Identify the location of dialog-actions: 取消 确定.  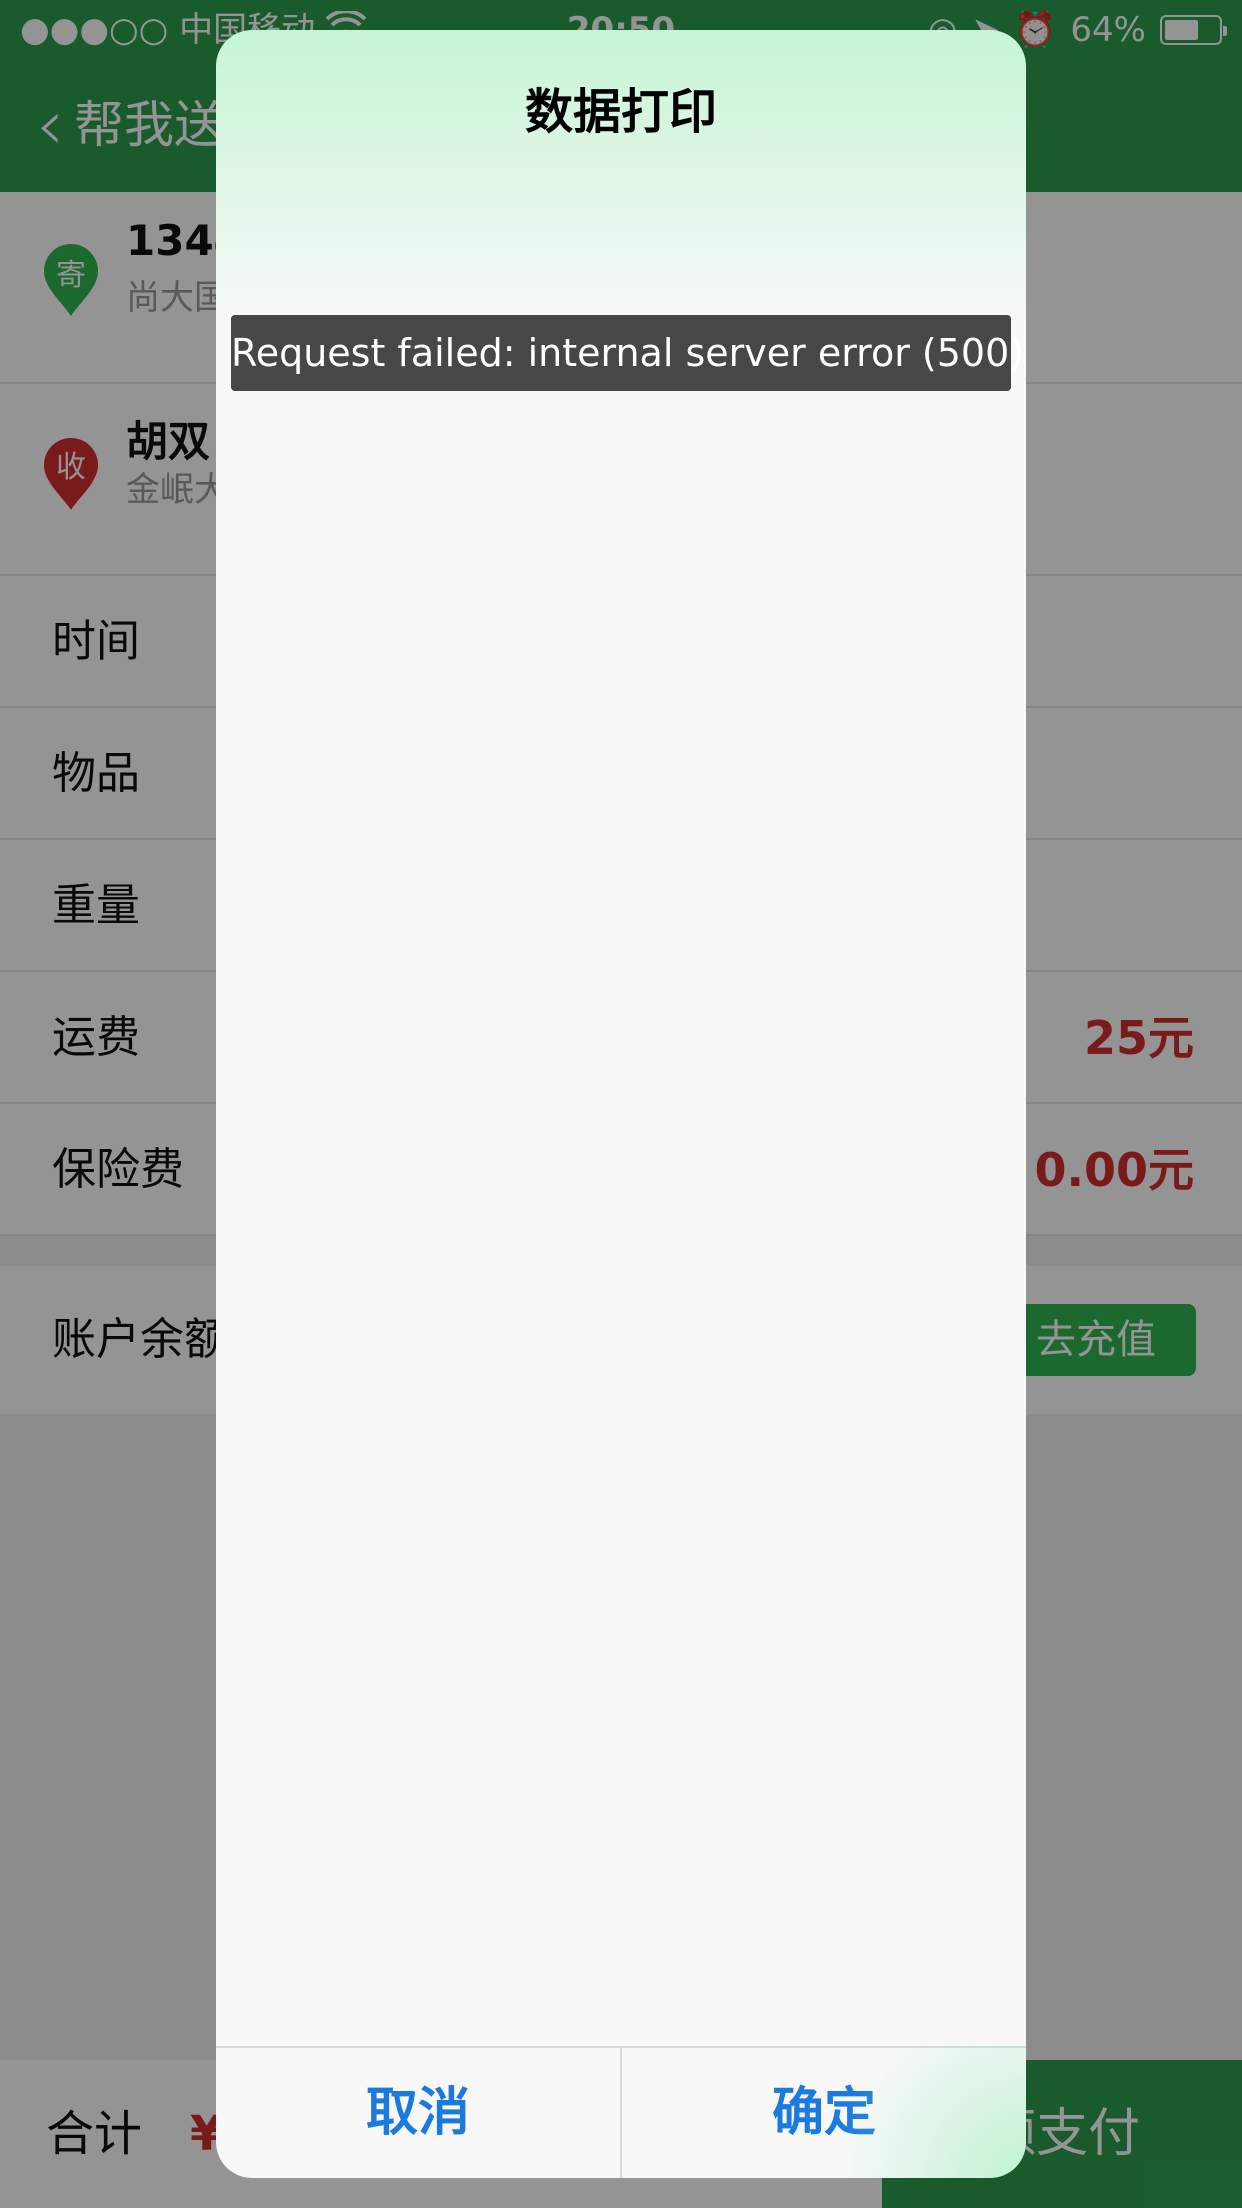
(621, 2112).